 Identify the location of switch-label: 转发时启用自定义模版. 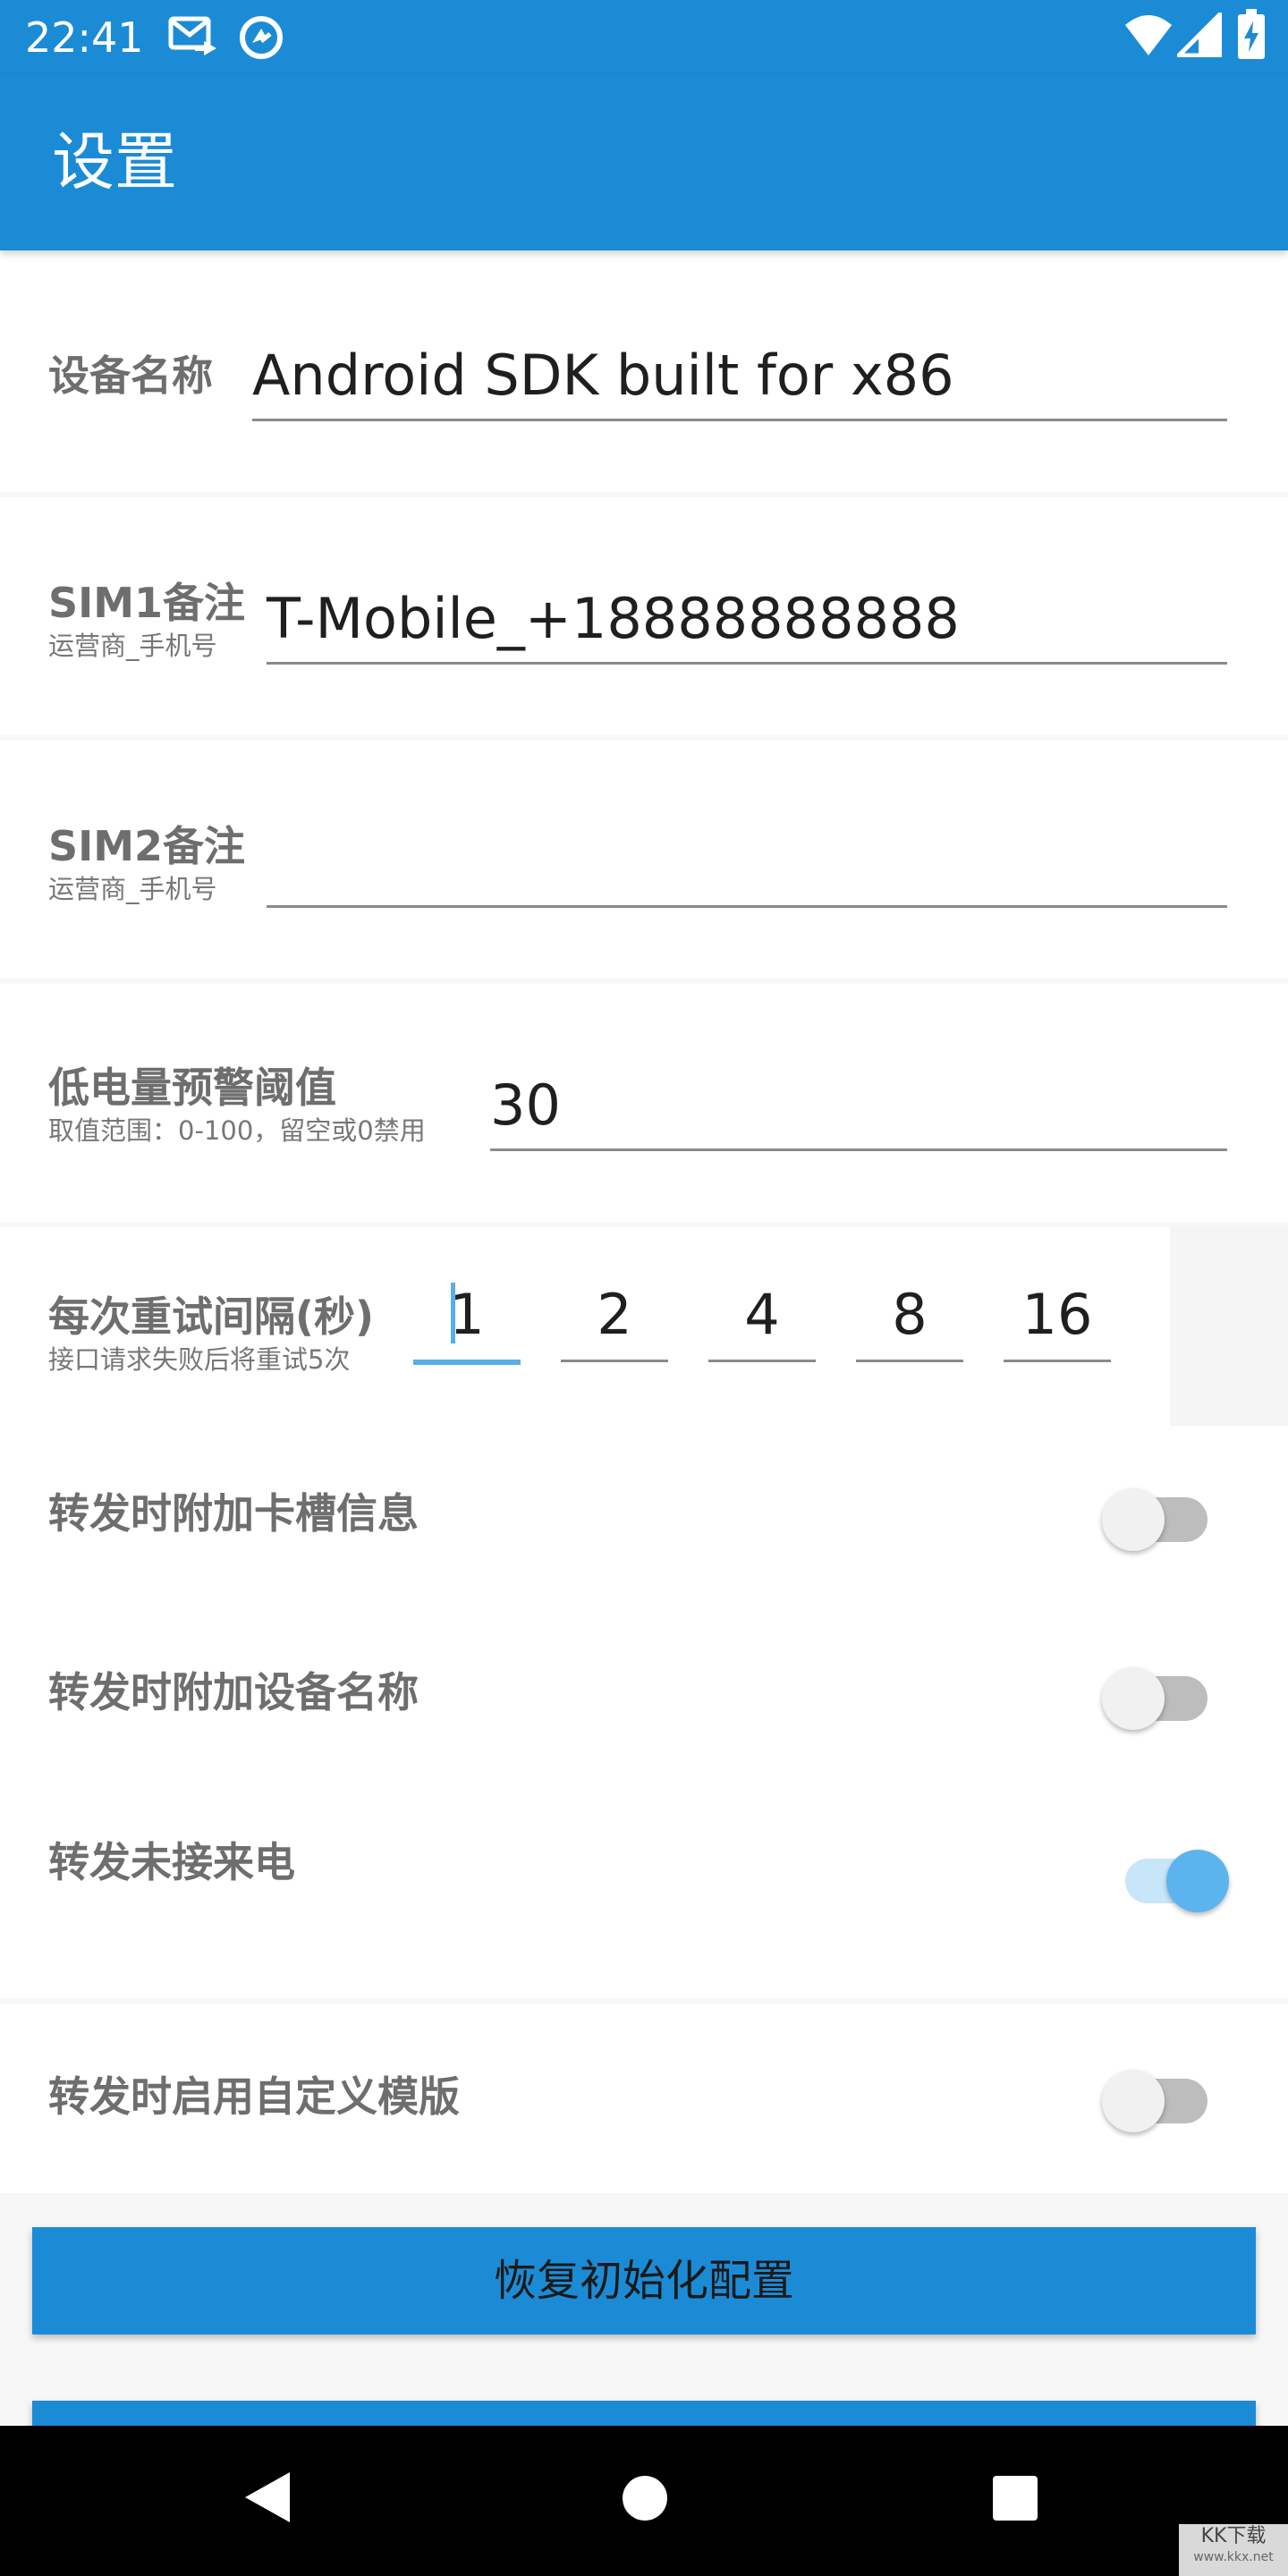
(254, 2096).